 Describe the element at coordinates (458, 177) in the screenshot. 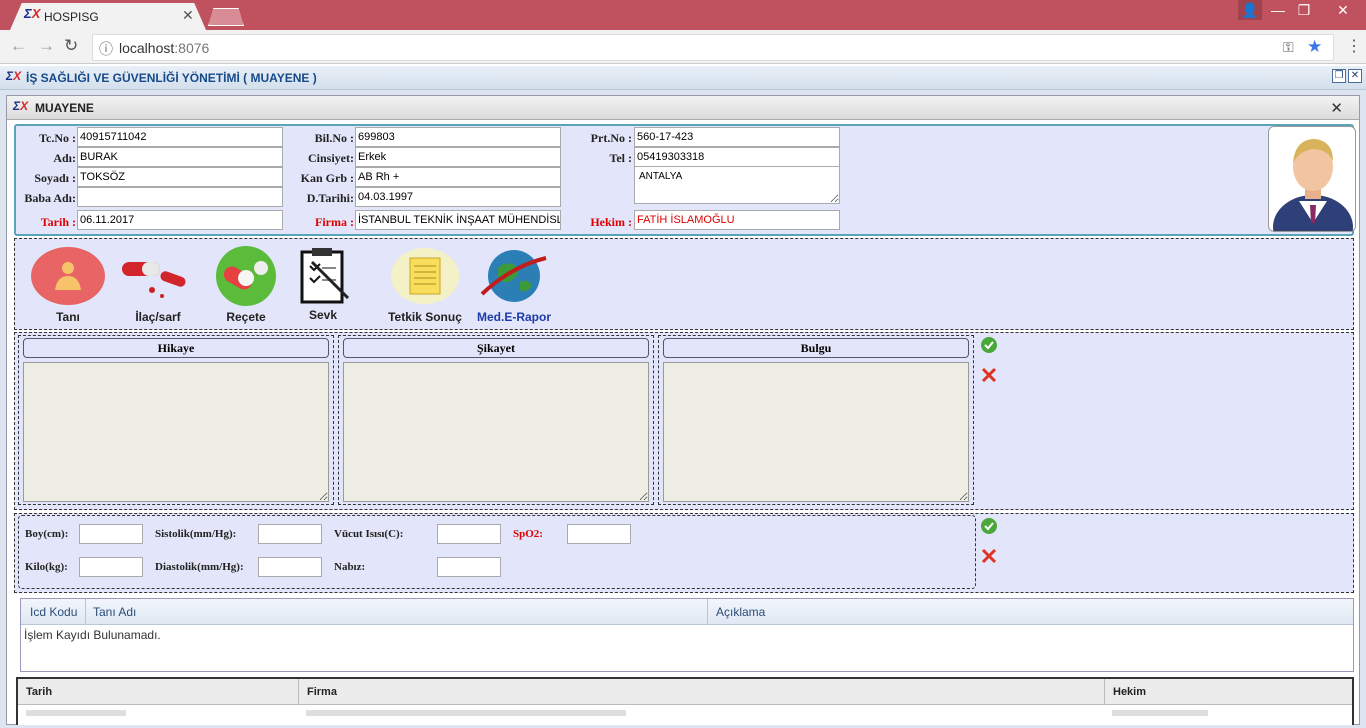

I see `kan-grb-field: AB Rh +` at that location.